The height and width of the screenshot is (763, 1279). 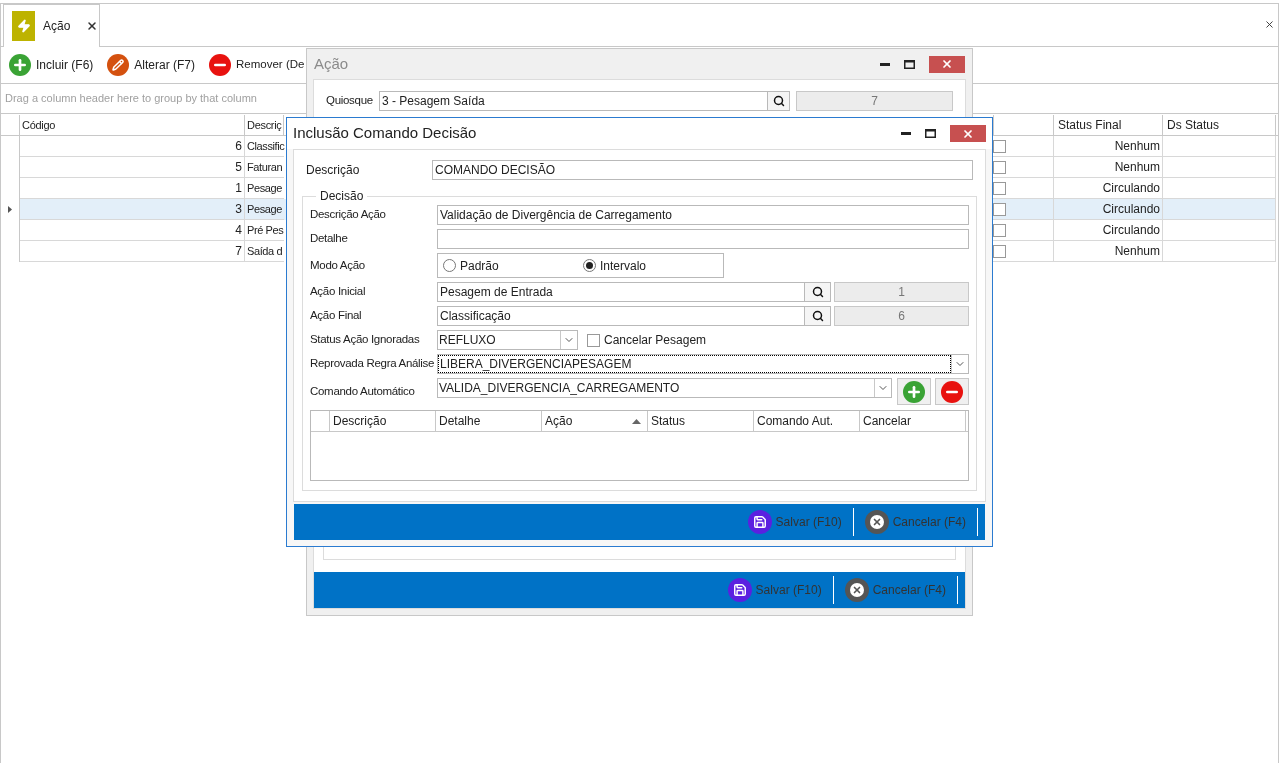 I want to click on field-label: Descrição, so click(x=333, y=170).